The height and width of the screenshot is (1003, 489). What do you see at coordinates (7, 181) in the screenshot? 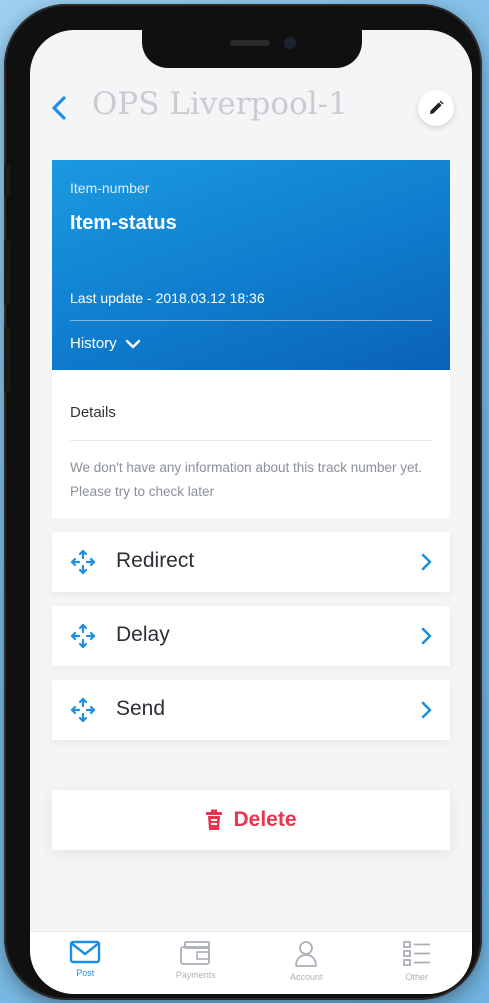
I see `mute-switch` at bounding box center [7, 181].